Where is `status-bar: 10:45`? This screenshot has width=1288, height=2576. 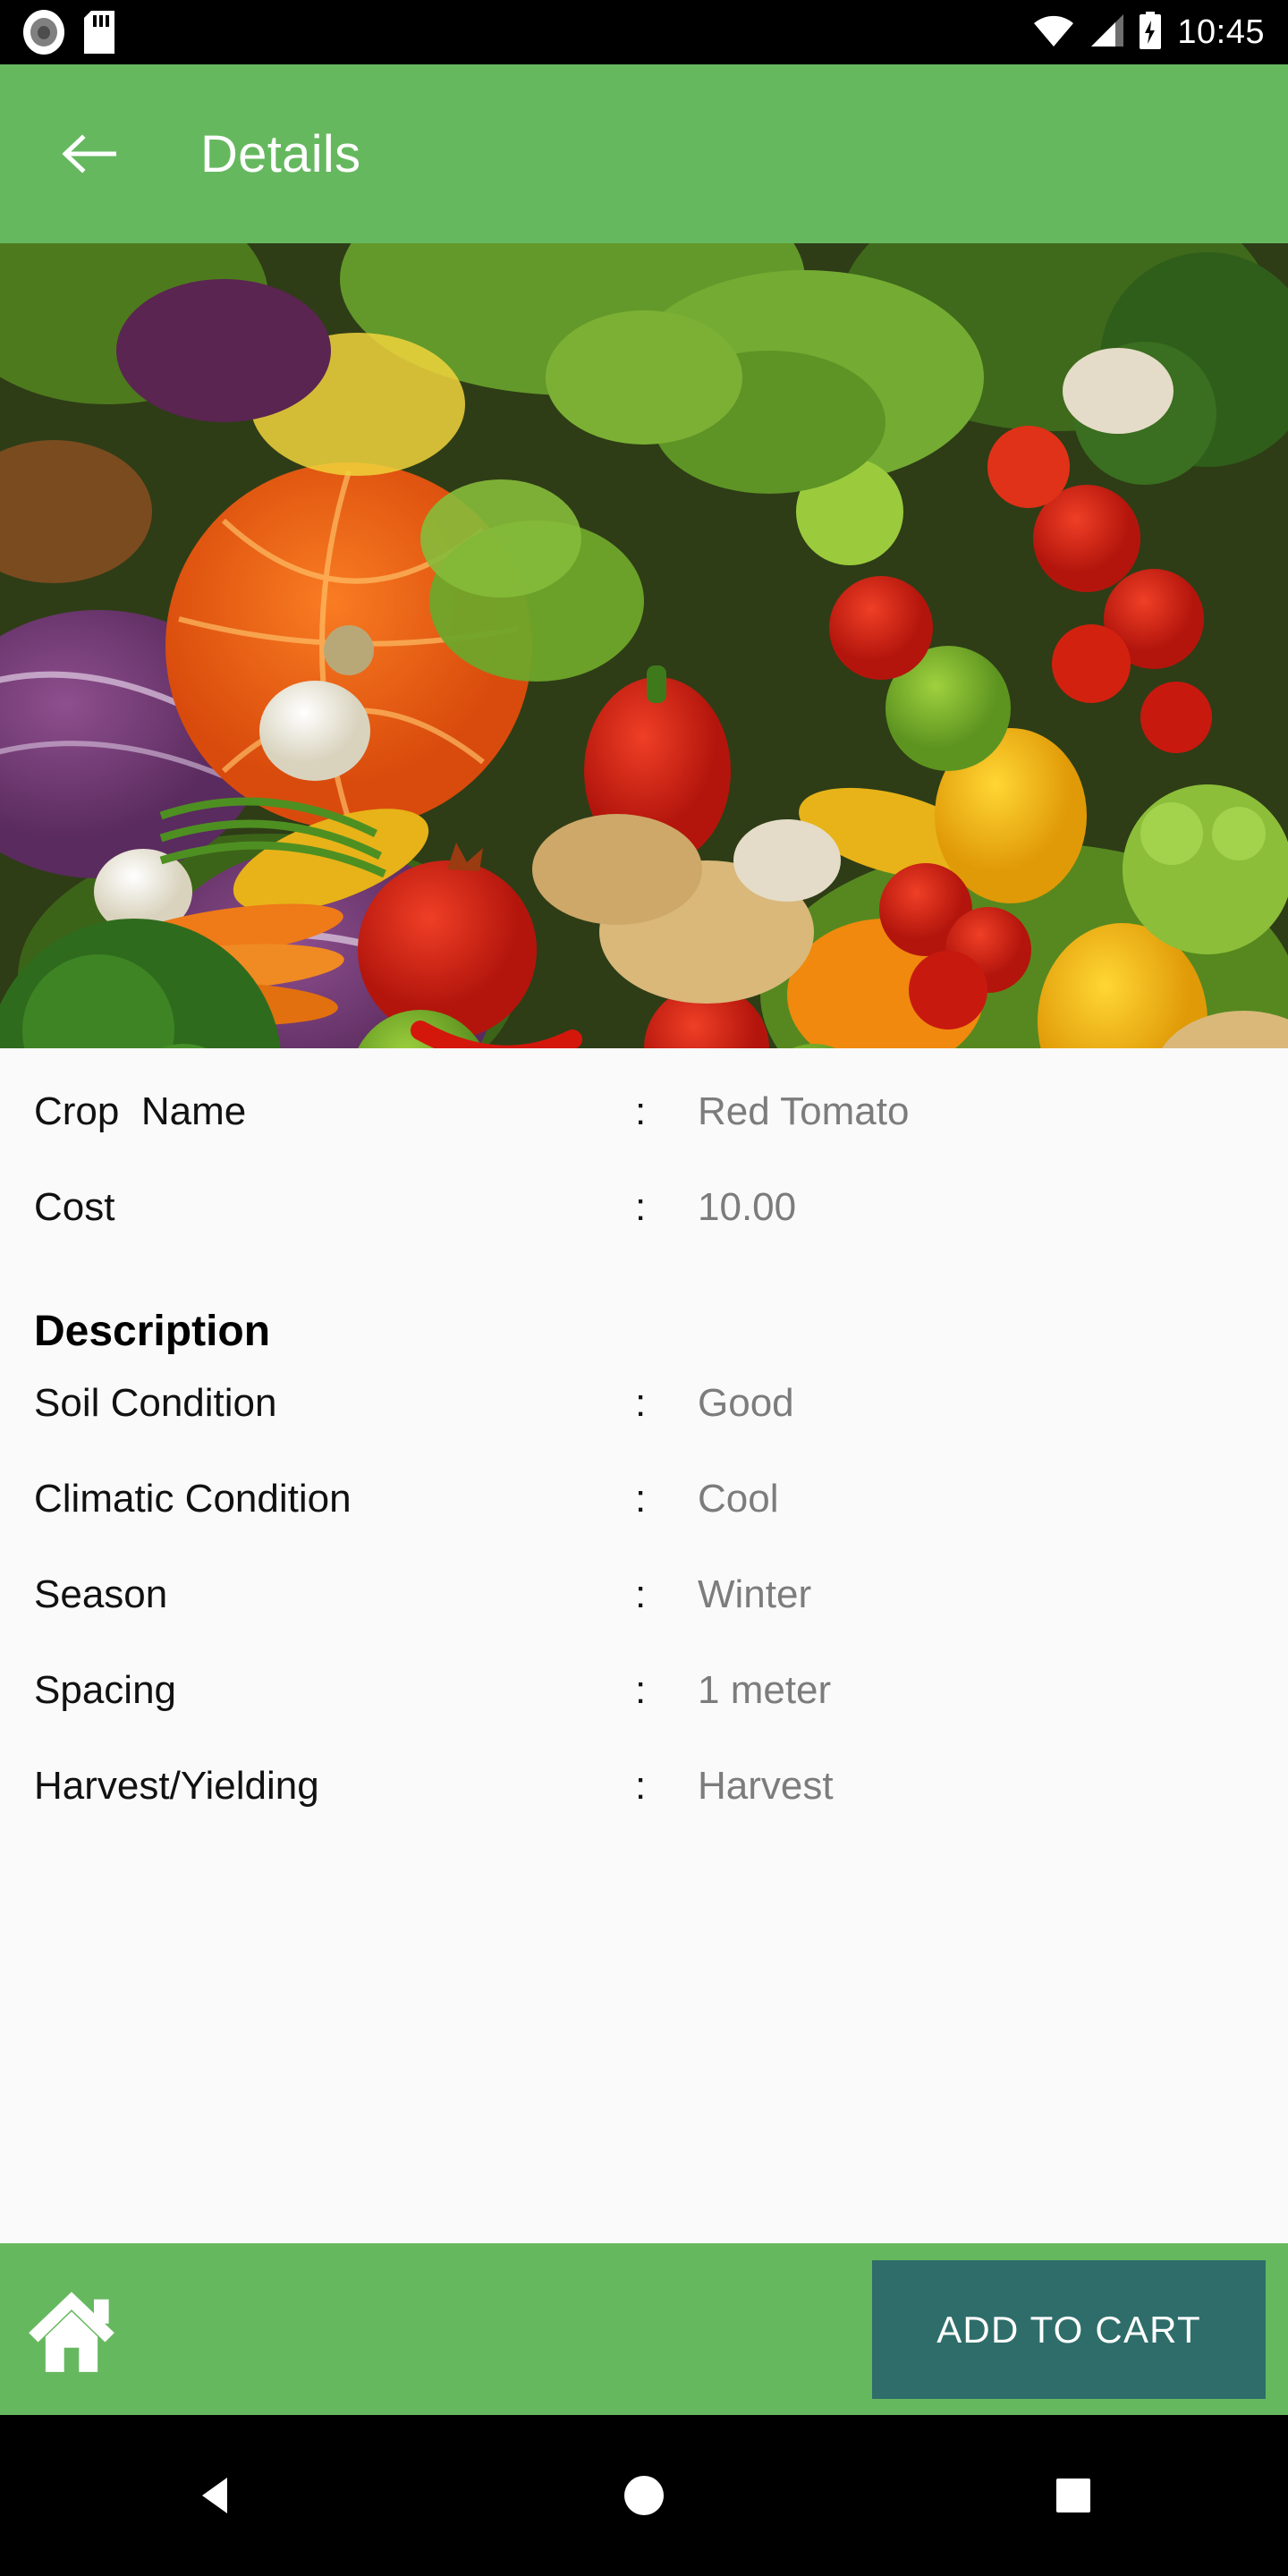
status-bar: 10:45 is located at coordinates (644, 32).